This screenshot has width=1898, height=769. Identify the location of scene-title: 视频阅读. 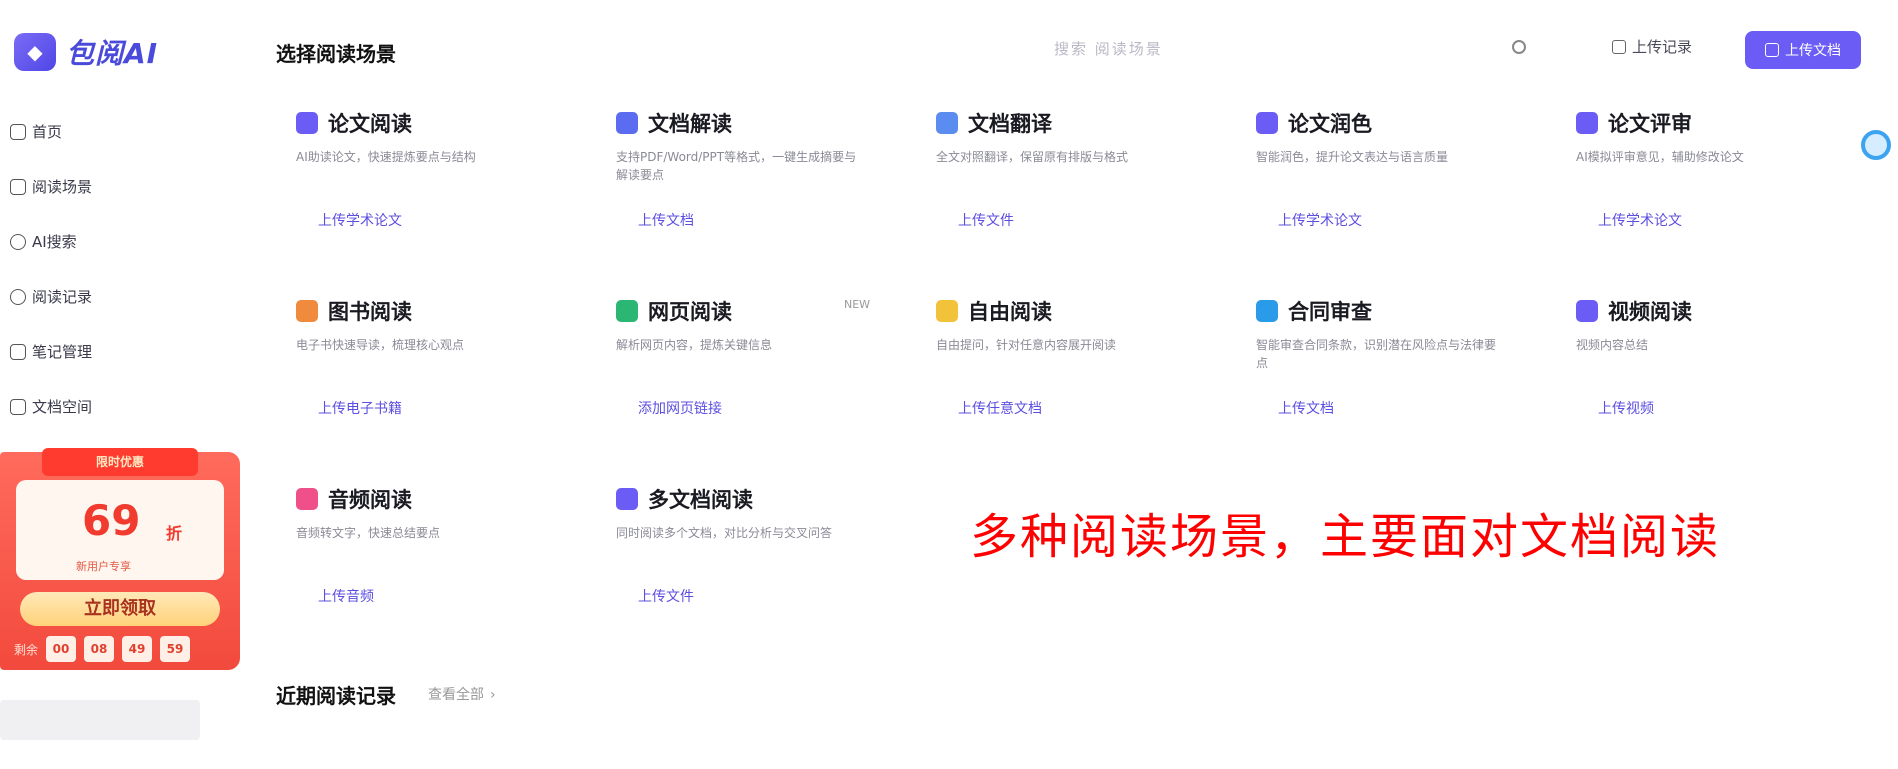
(1650, 312).